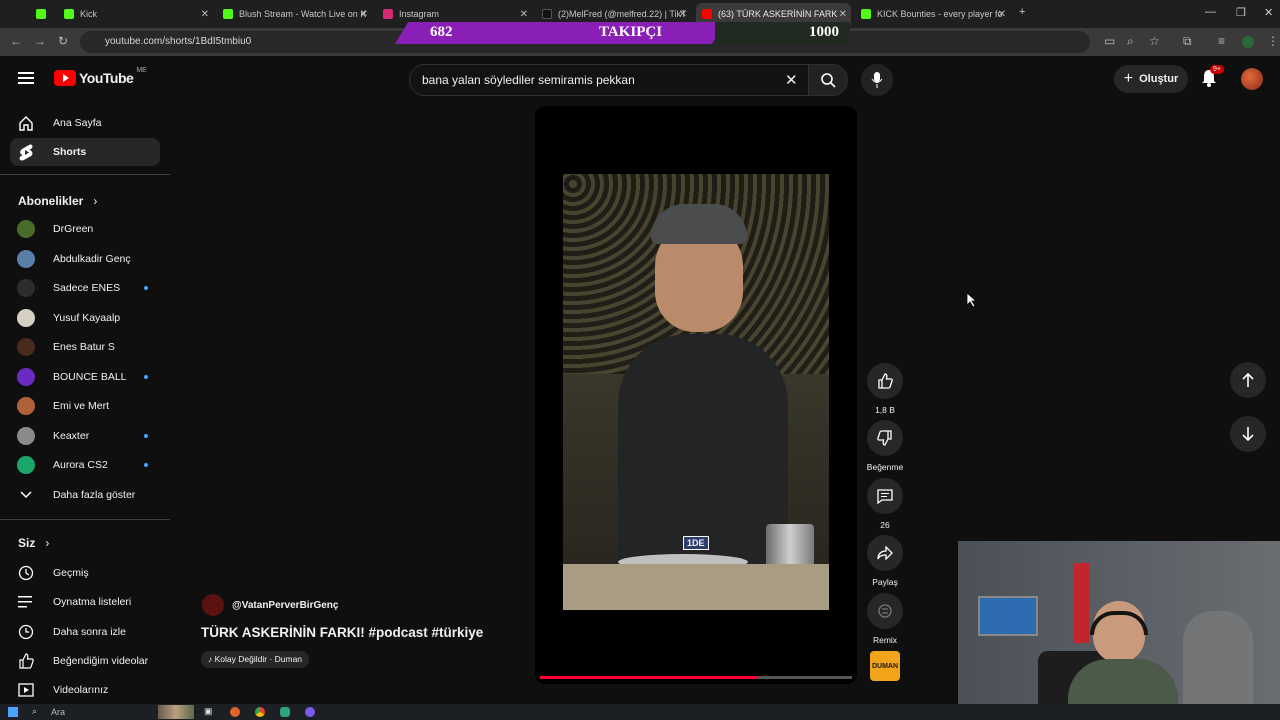 This screenshot has height=720, width=1280. I want to click on arrow-up-icon, so click(1248, 379).